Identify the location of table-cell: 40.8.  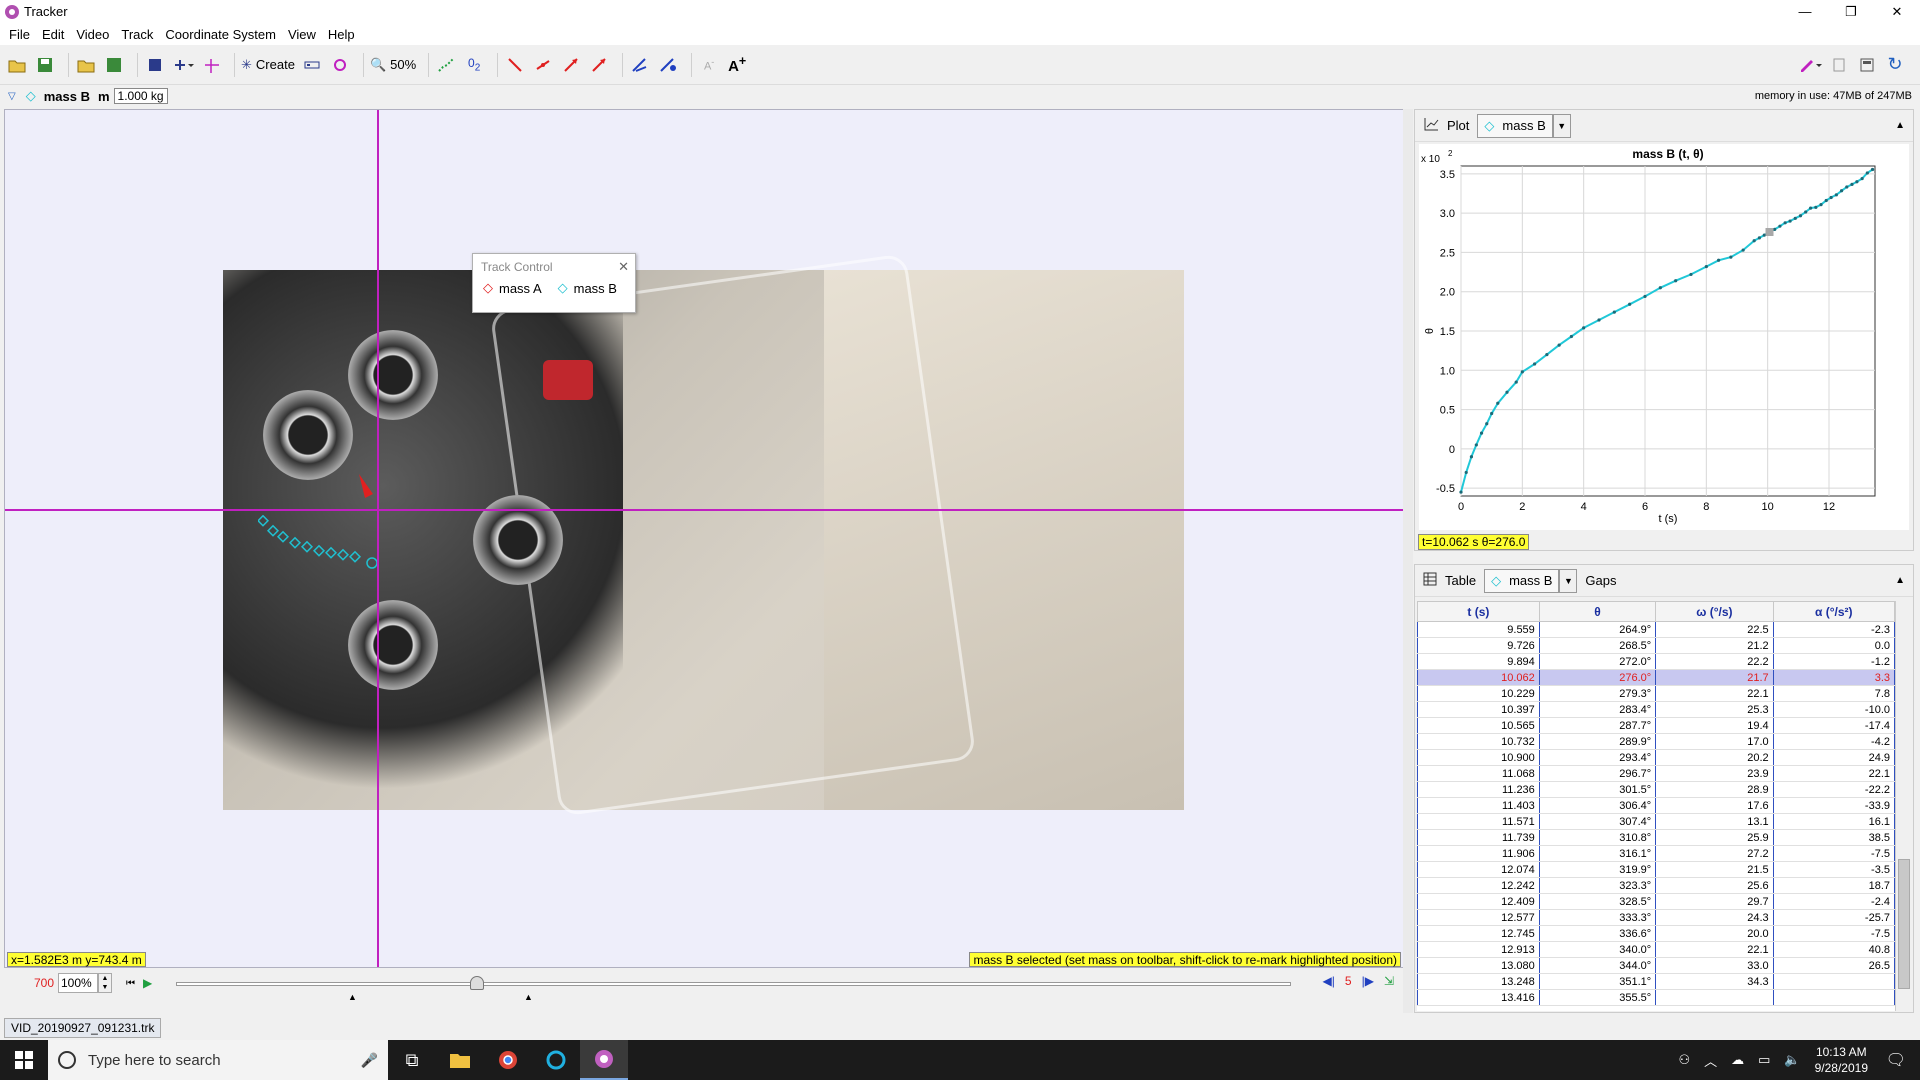
(1833, 949).